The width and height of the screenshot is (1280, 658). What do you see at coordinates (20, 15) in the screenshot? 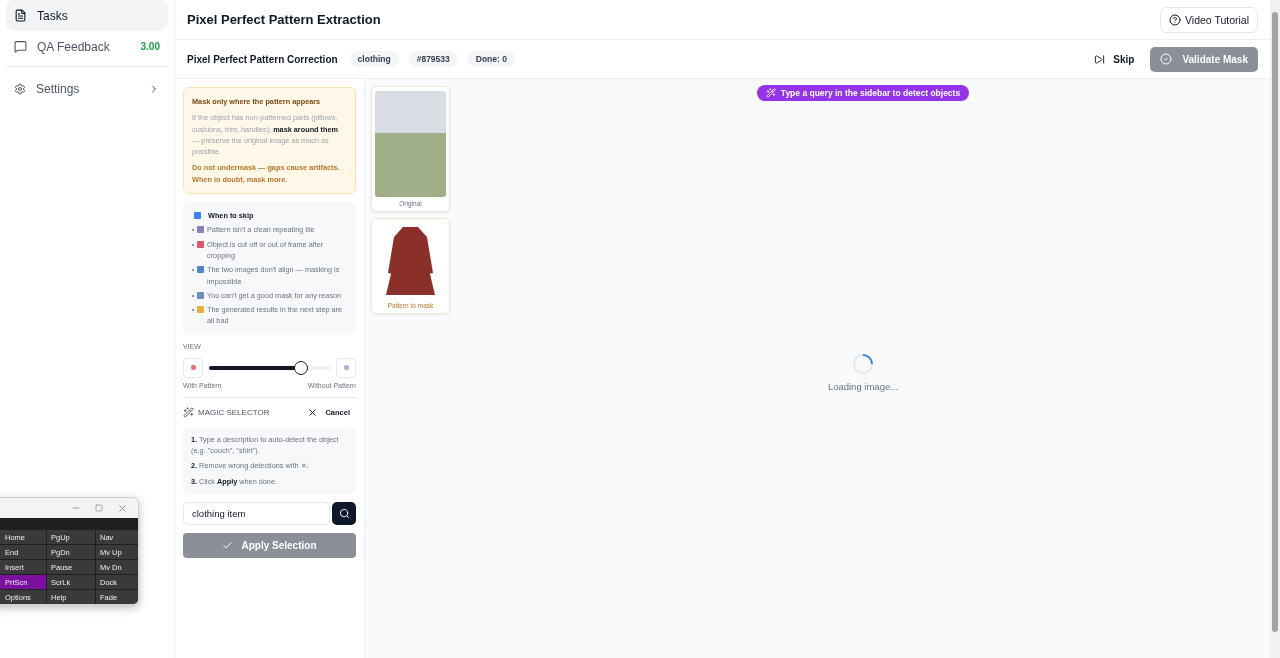
I see `document-icon` at bounding box center [20, 15].